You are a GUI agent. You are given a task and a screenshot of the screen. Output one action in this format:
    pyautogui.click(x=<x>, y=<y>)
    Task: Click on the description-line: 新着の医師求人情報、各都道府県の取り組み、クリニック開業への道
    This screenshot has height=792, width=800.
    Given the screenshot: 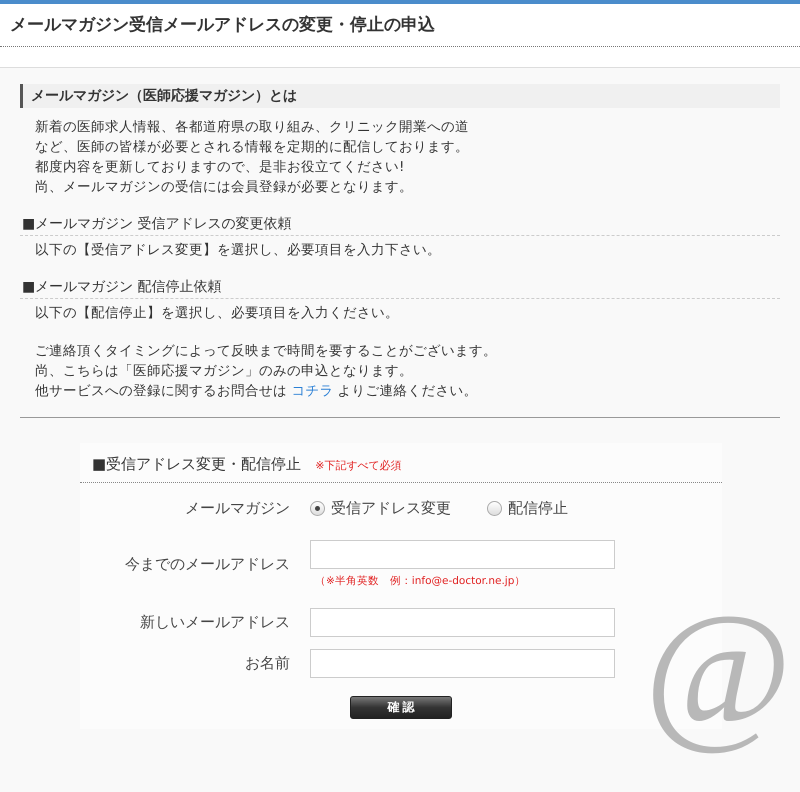 What is the action you would take?
    pyautogui.click(x=252, y=127)
    